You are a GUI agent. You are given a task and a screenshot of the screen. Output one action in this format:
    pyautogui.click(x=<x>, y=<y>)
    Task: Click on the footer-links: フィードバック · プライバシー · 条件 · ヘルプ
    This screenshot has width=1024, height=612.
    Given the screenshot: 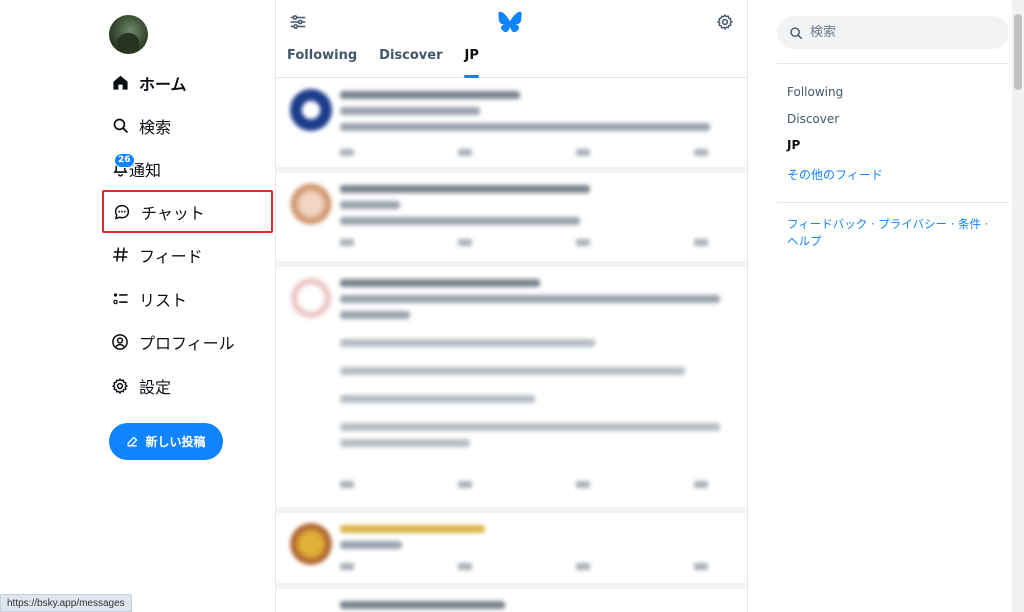 What is the action you would take?
    pyautogui.click(x=894, y=233)
    